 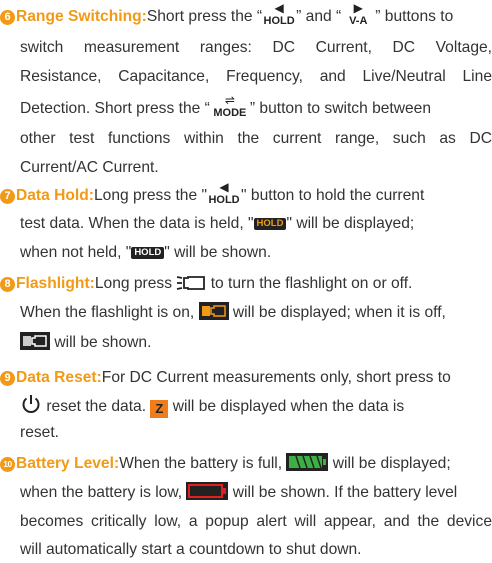 I want to click on va-button-glyph: ▶ V-A, so click(x=358, y=15).